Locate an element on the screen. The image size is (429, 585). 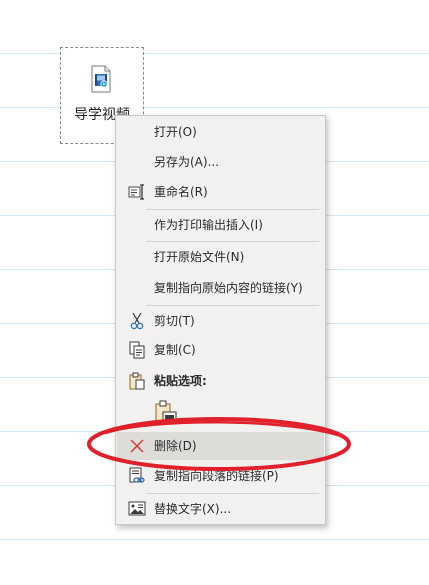
menu-item-delete: 删除(D) is located at coordinates (220, 446).